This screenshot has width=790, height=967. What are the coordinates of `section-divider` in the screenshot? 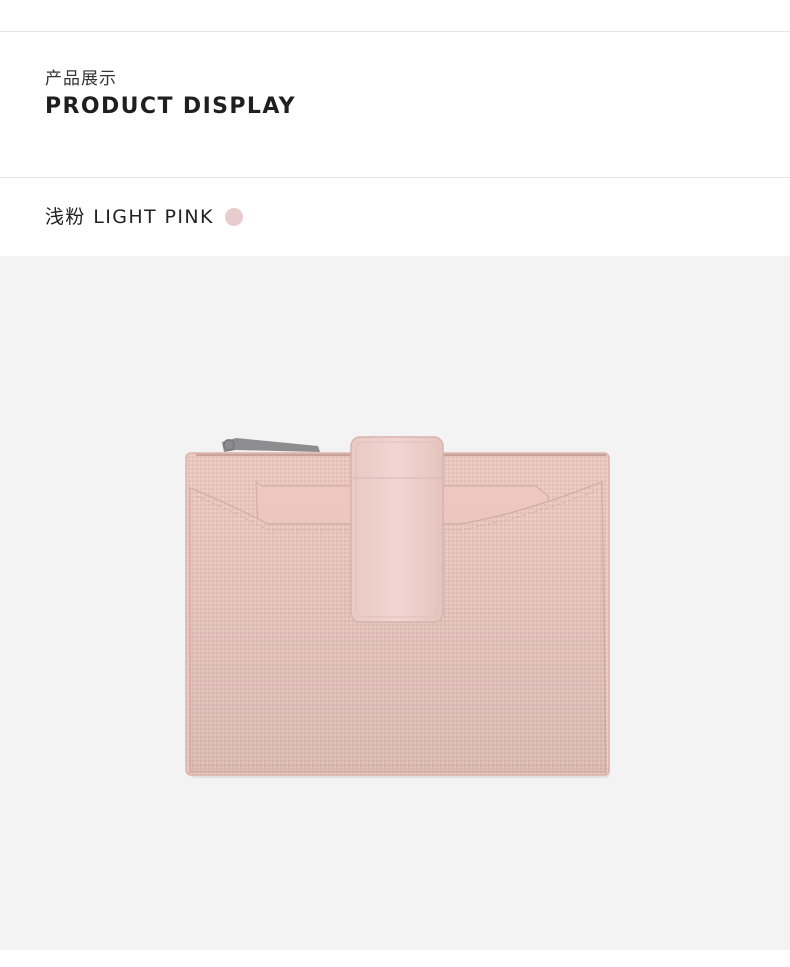 It's located at (395, 177).